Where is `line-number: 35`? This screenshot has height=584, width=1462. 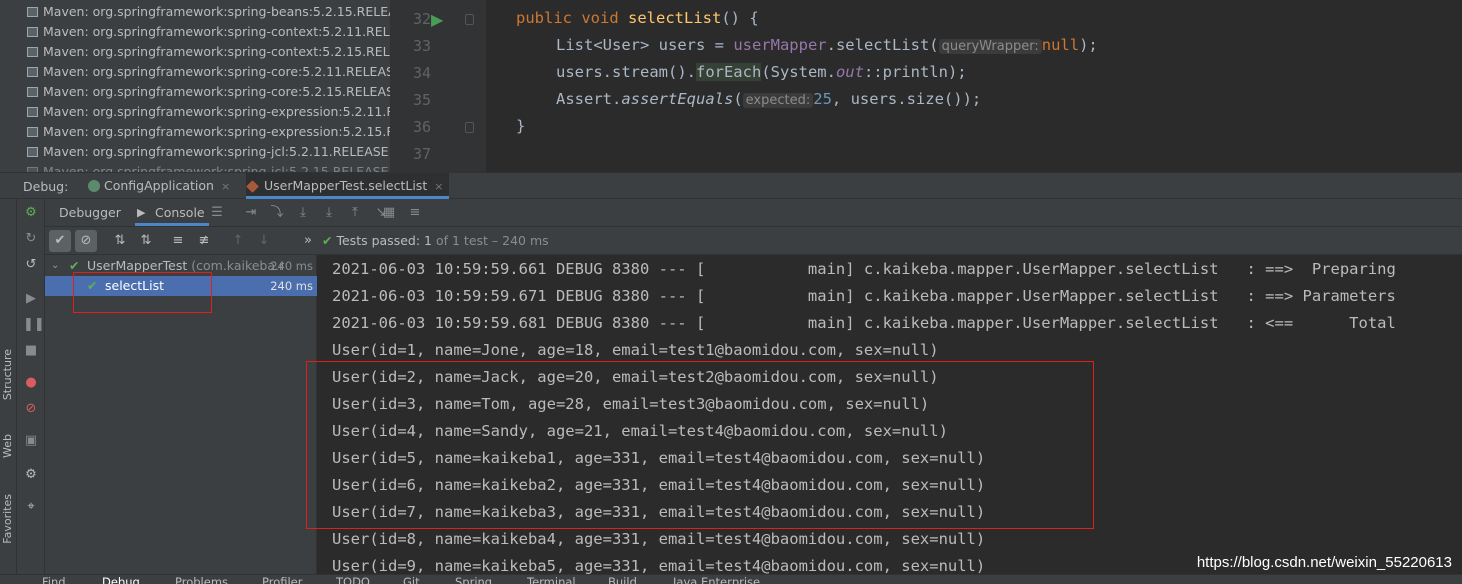 line-number: 35 is located at coordinates (421, 100).